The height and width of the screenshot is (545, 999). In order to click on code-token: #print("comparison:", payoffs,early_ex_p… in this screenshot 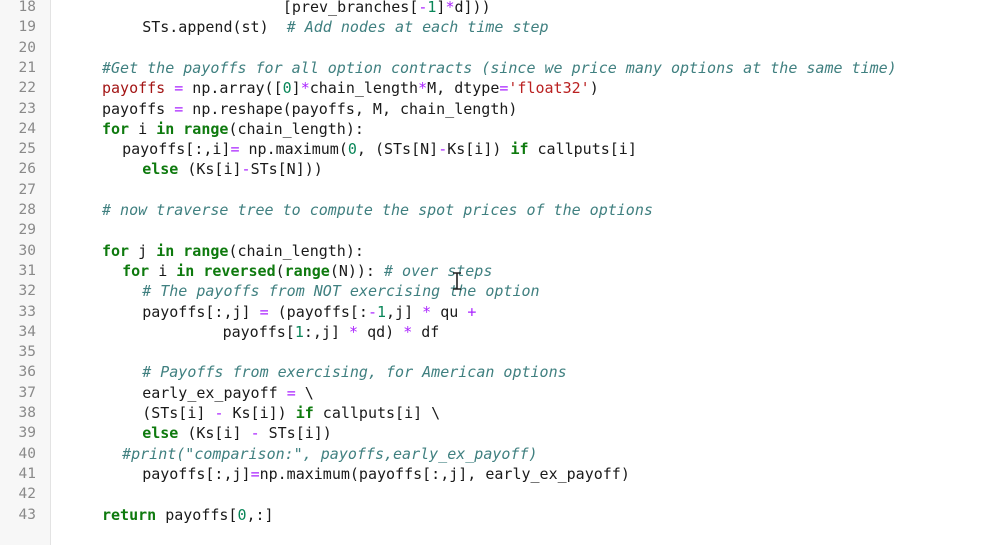, I will do `click(330, 453)`.